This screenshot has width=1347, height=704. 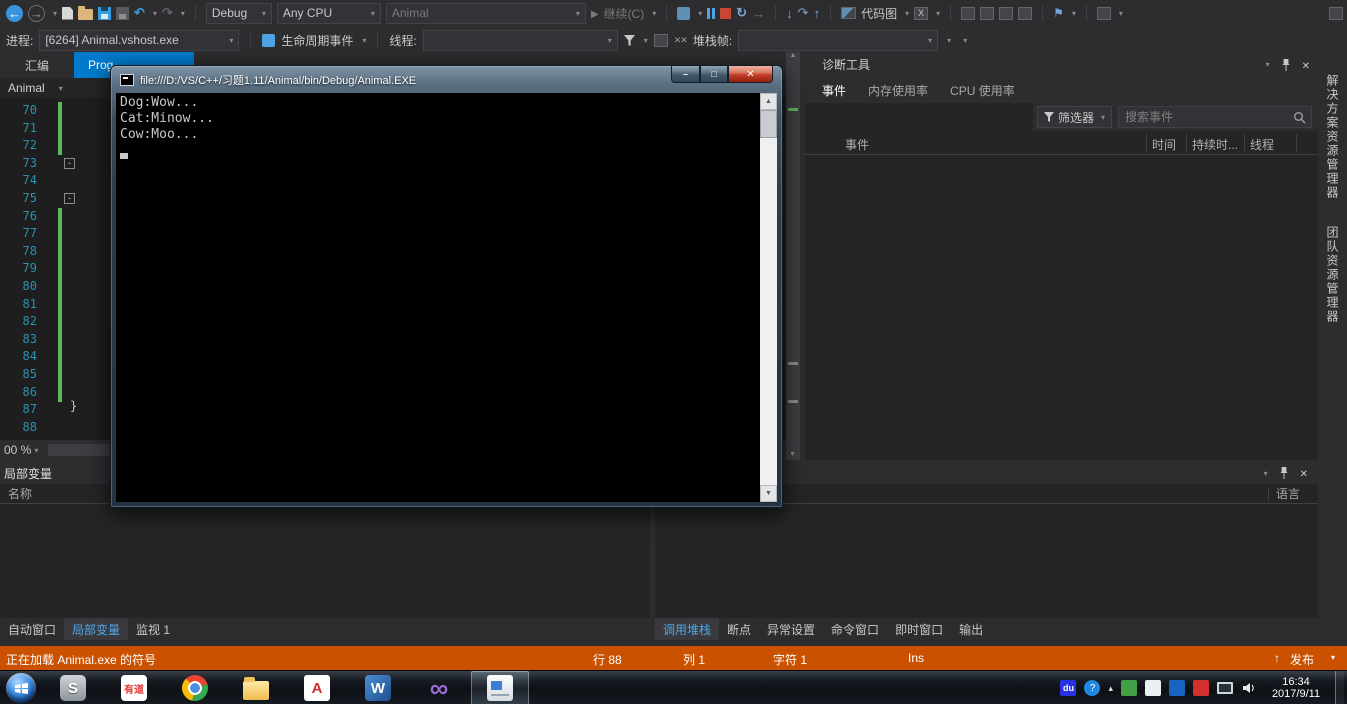 What do you see at coordinates (726, 13) in the screenshot?
I see `stop-debugging-icon` at bounding box center [726, 13].